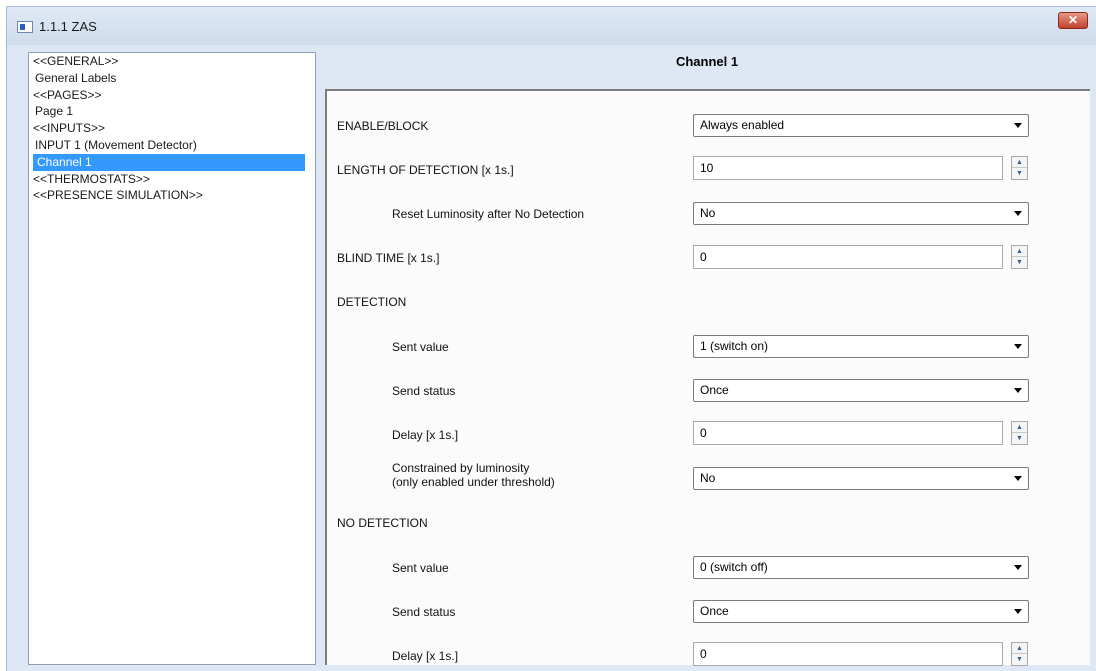  I want to click on blind-time-label: BLIND TIME [x 1s.], so click(388, 258).